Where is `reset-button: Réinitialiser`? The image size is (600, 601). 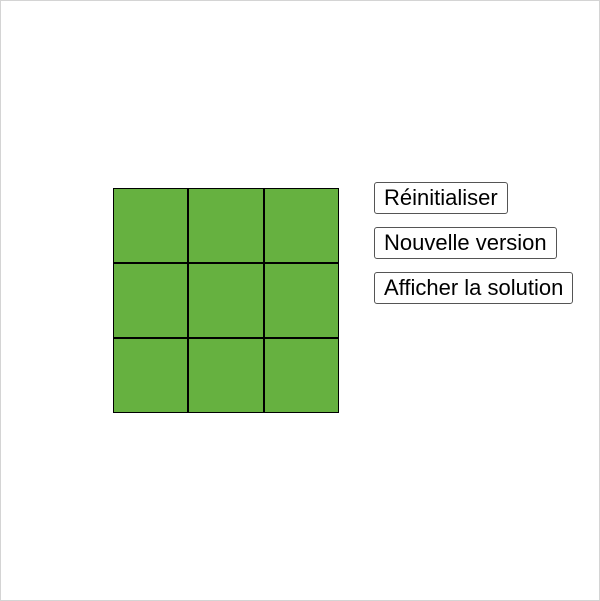
reset-button: Réinitialiser is located at coordinates (441, 198).